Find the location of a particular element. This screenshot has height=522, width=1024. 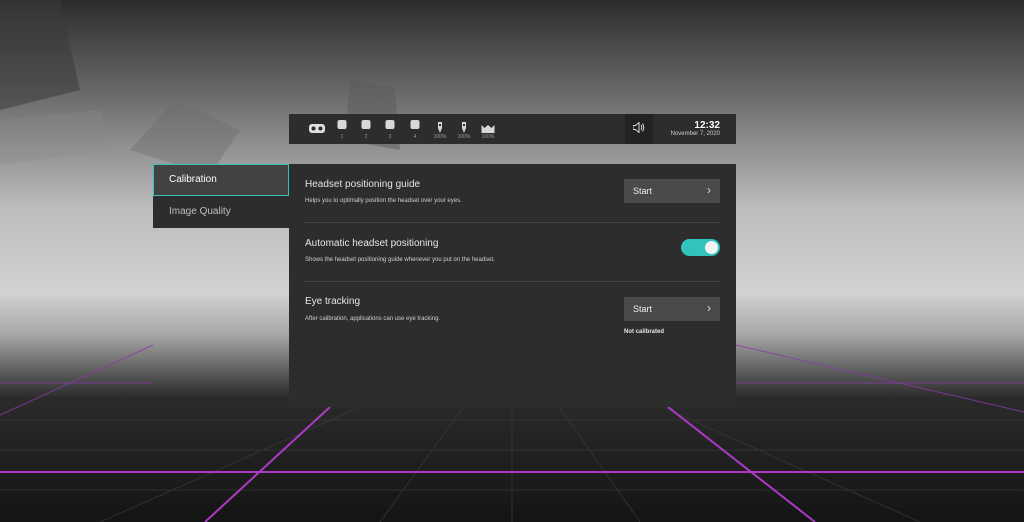

eye-tracking-start-label: Start is located at coordinates (643, 309).